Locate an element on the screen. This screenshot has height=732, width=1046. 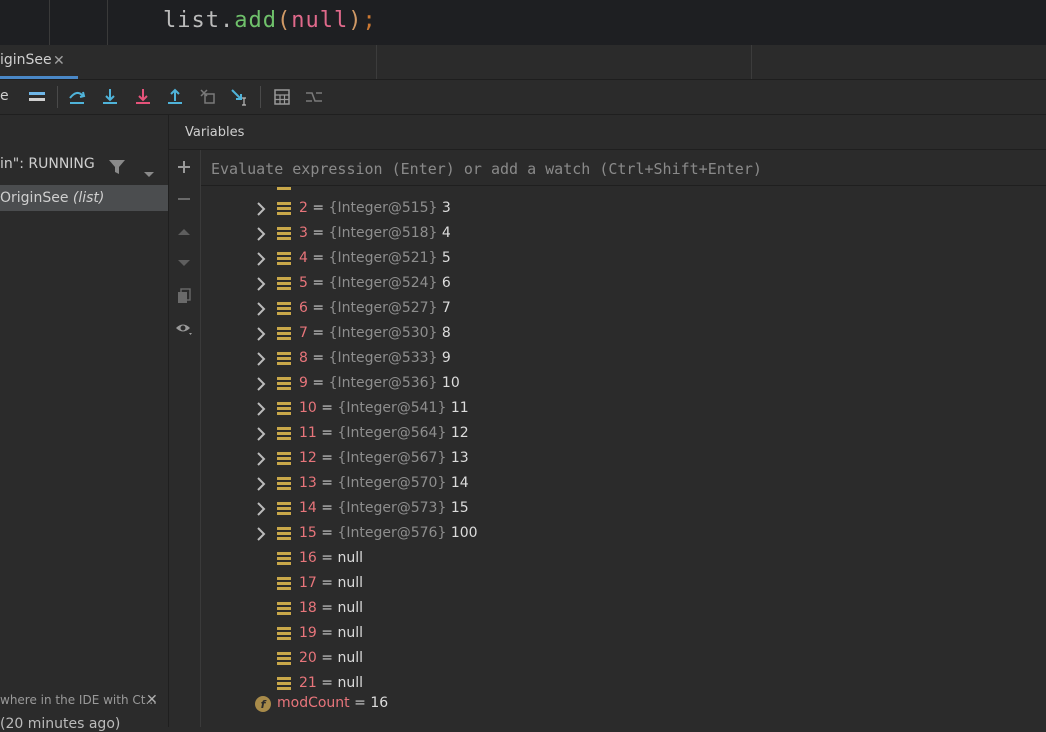
variable-row: 19 = null is located at coordinates (623, 634).